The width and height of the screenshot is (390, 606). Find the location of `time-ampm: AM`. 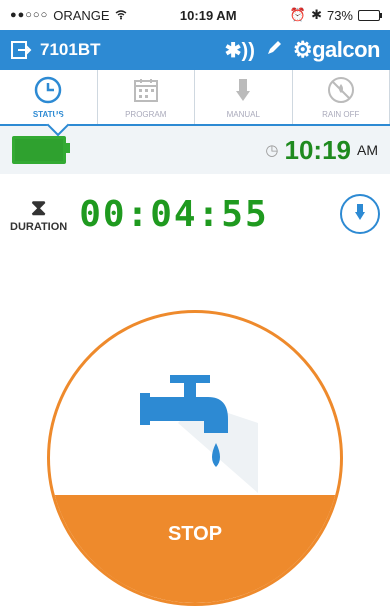

time-ampm: AM is located at coordinates (367, 150).